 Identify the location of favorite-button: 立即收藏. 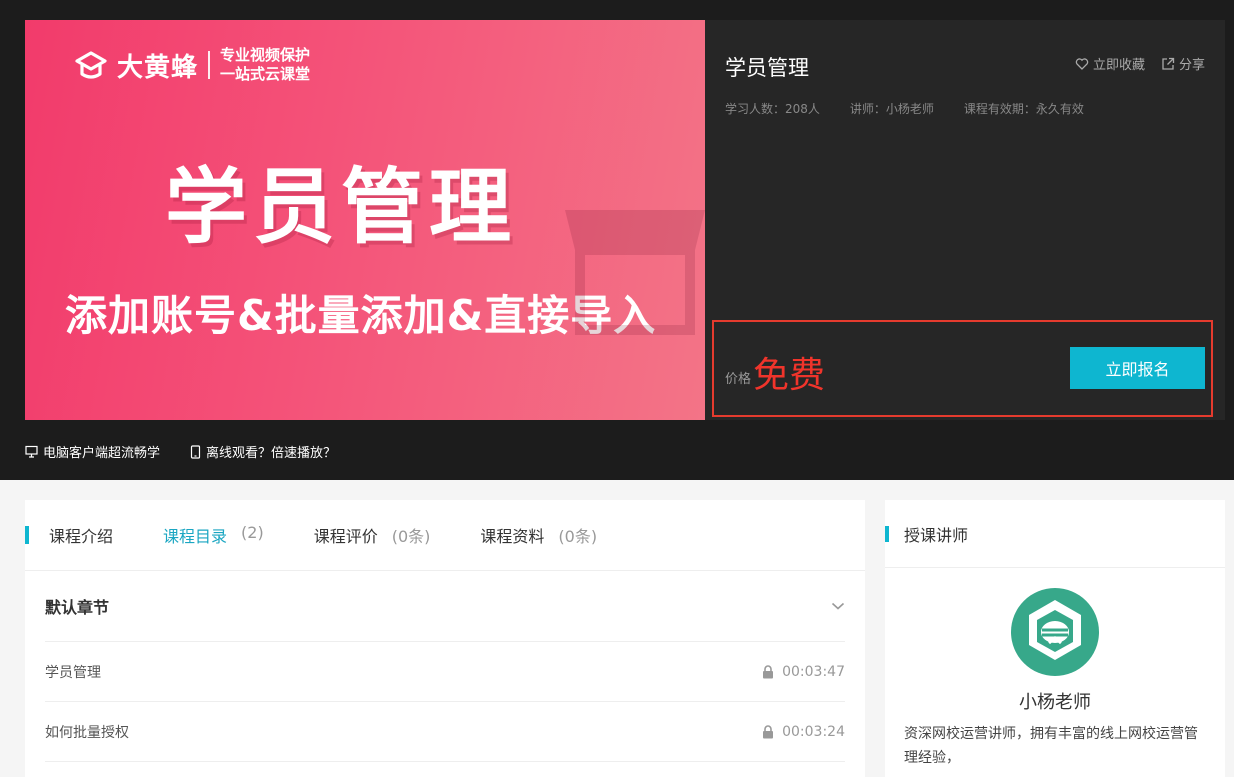
(1110, 63).